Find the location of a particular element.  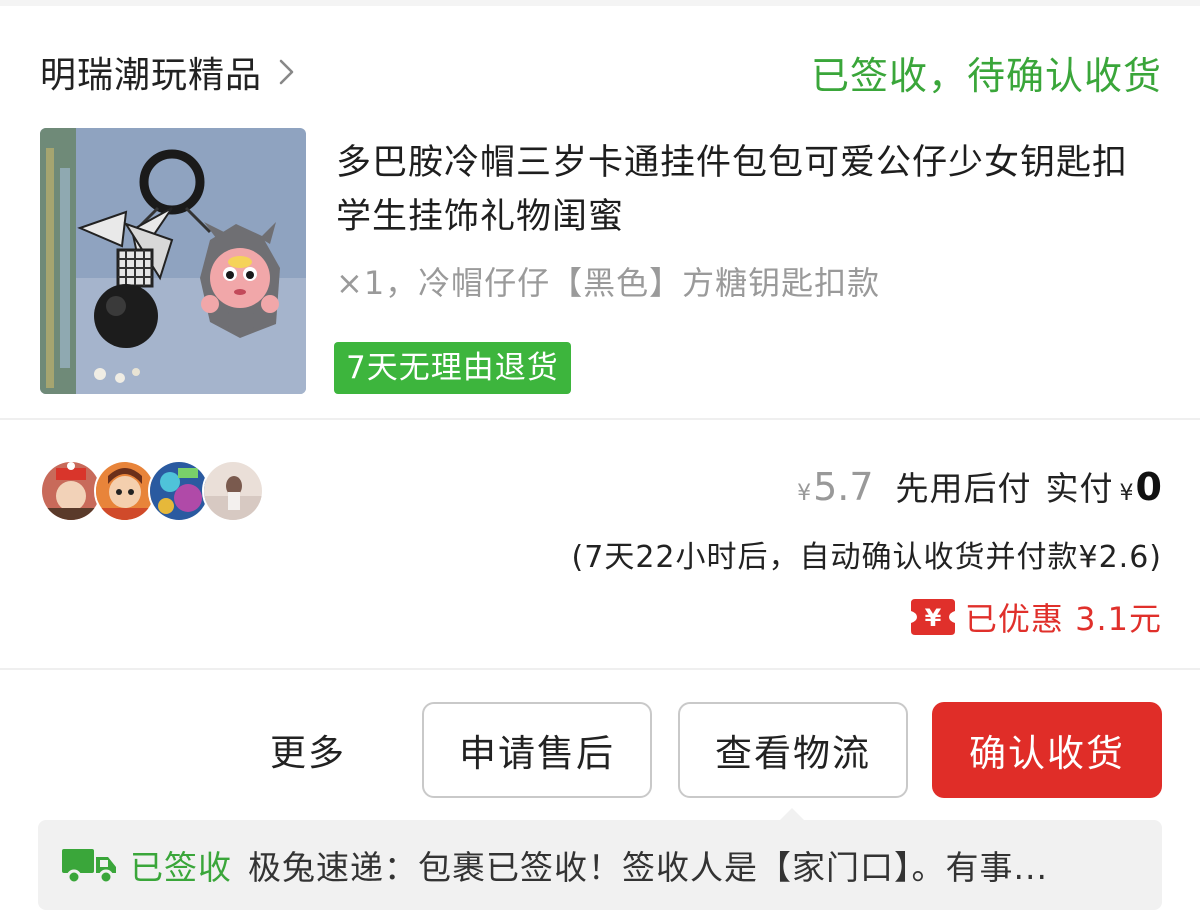

original-price: 5.7 is located at coordinates (843, 487).